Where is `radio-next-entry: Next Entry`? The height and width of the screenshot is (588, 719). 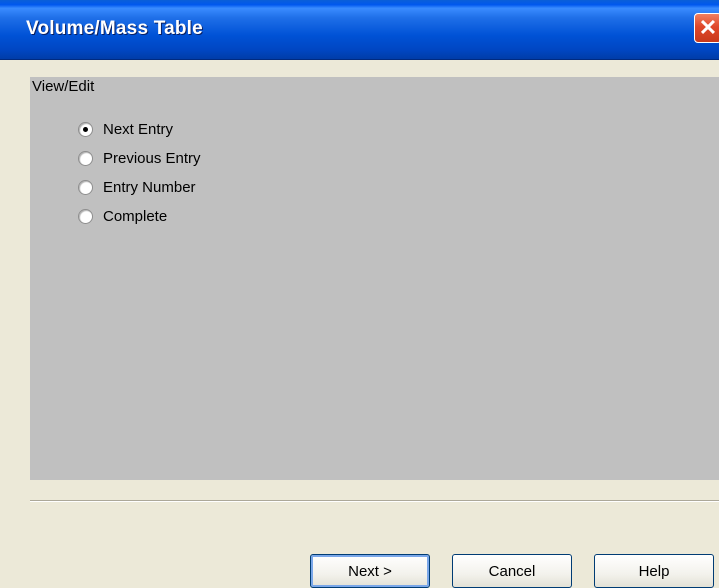 radio-next-entry: Next Entry is located at coordinates (125, 129).